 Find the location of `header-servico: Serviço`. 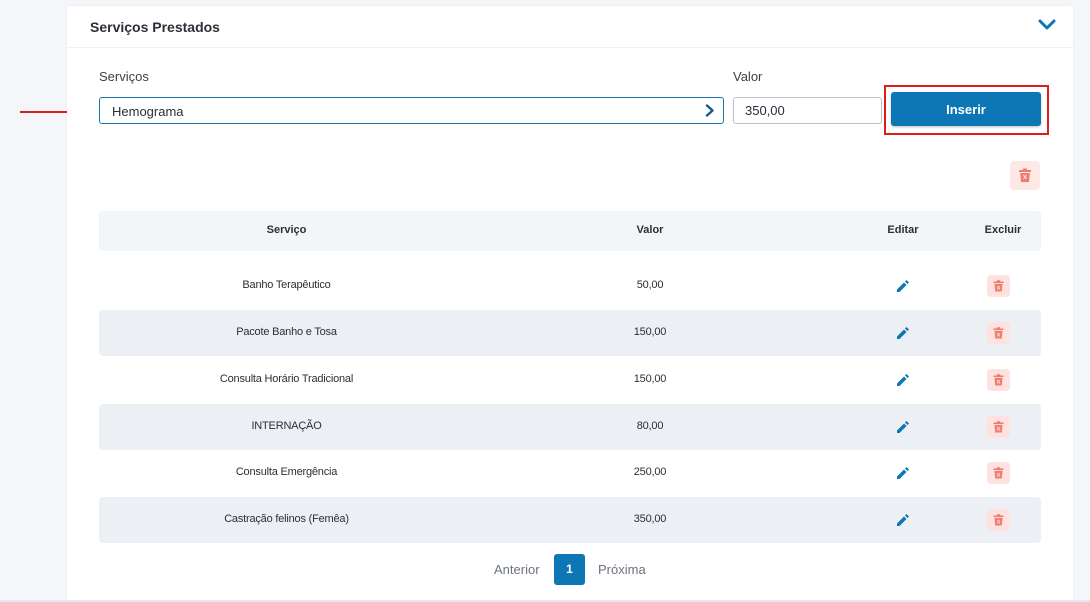

header-servico: Serviço is located at coordinates (286, 230).